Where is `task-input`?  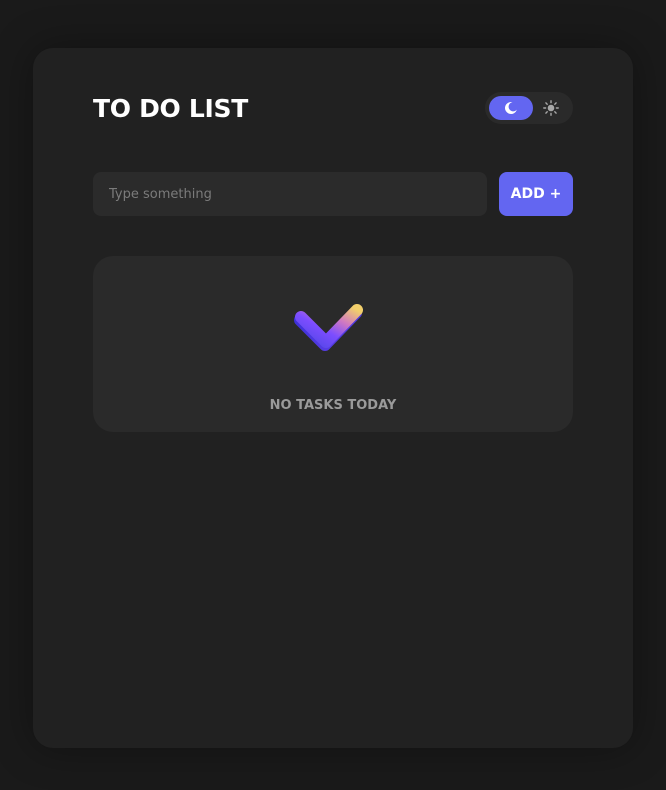 task-input is located at coordinates (290, 194).